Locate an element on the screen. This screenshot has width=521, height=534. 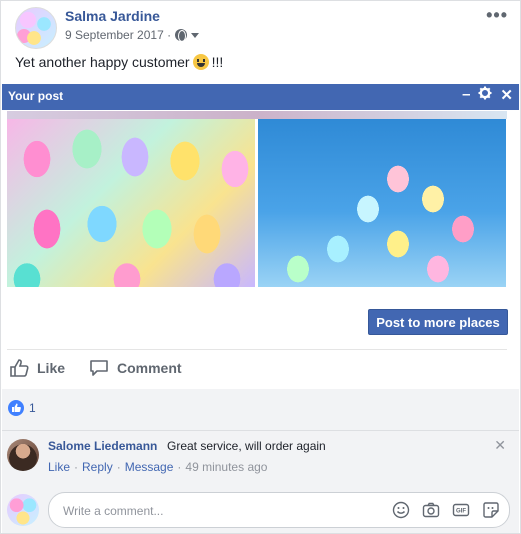
thumbs-up-icon is located at coordinates (19, 368).